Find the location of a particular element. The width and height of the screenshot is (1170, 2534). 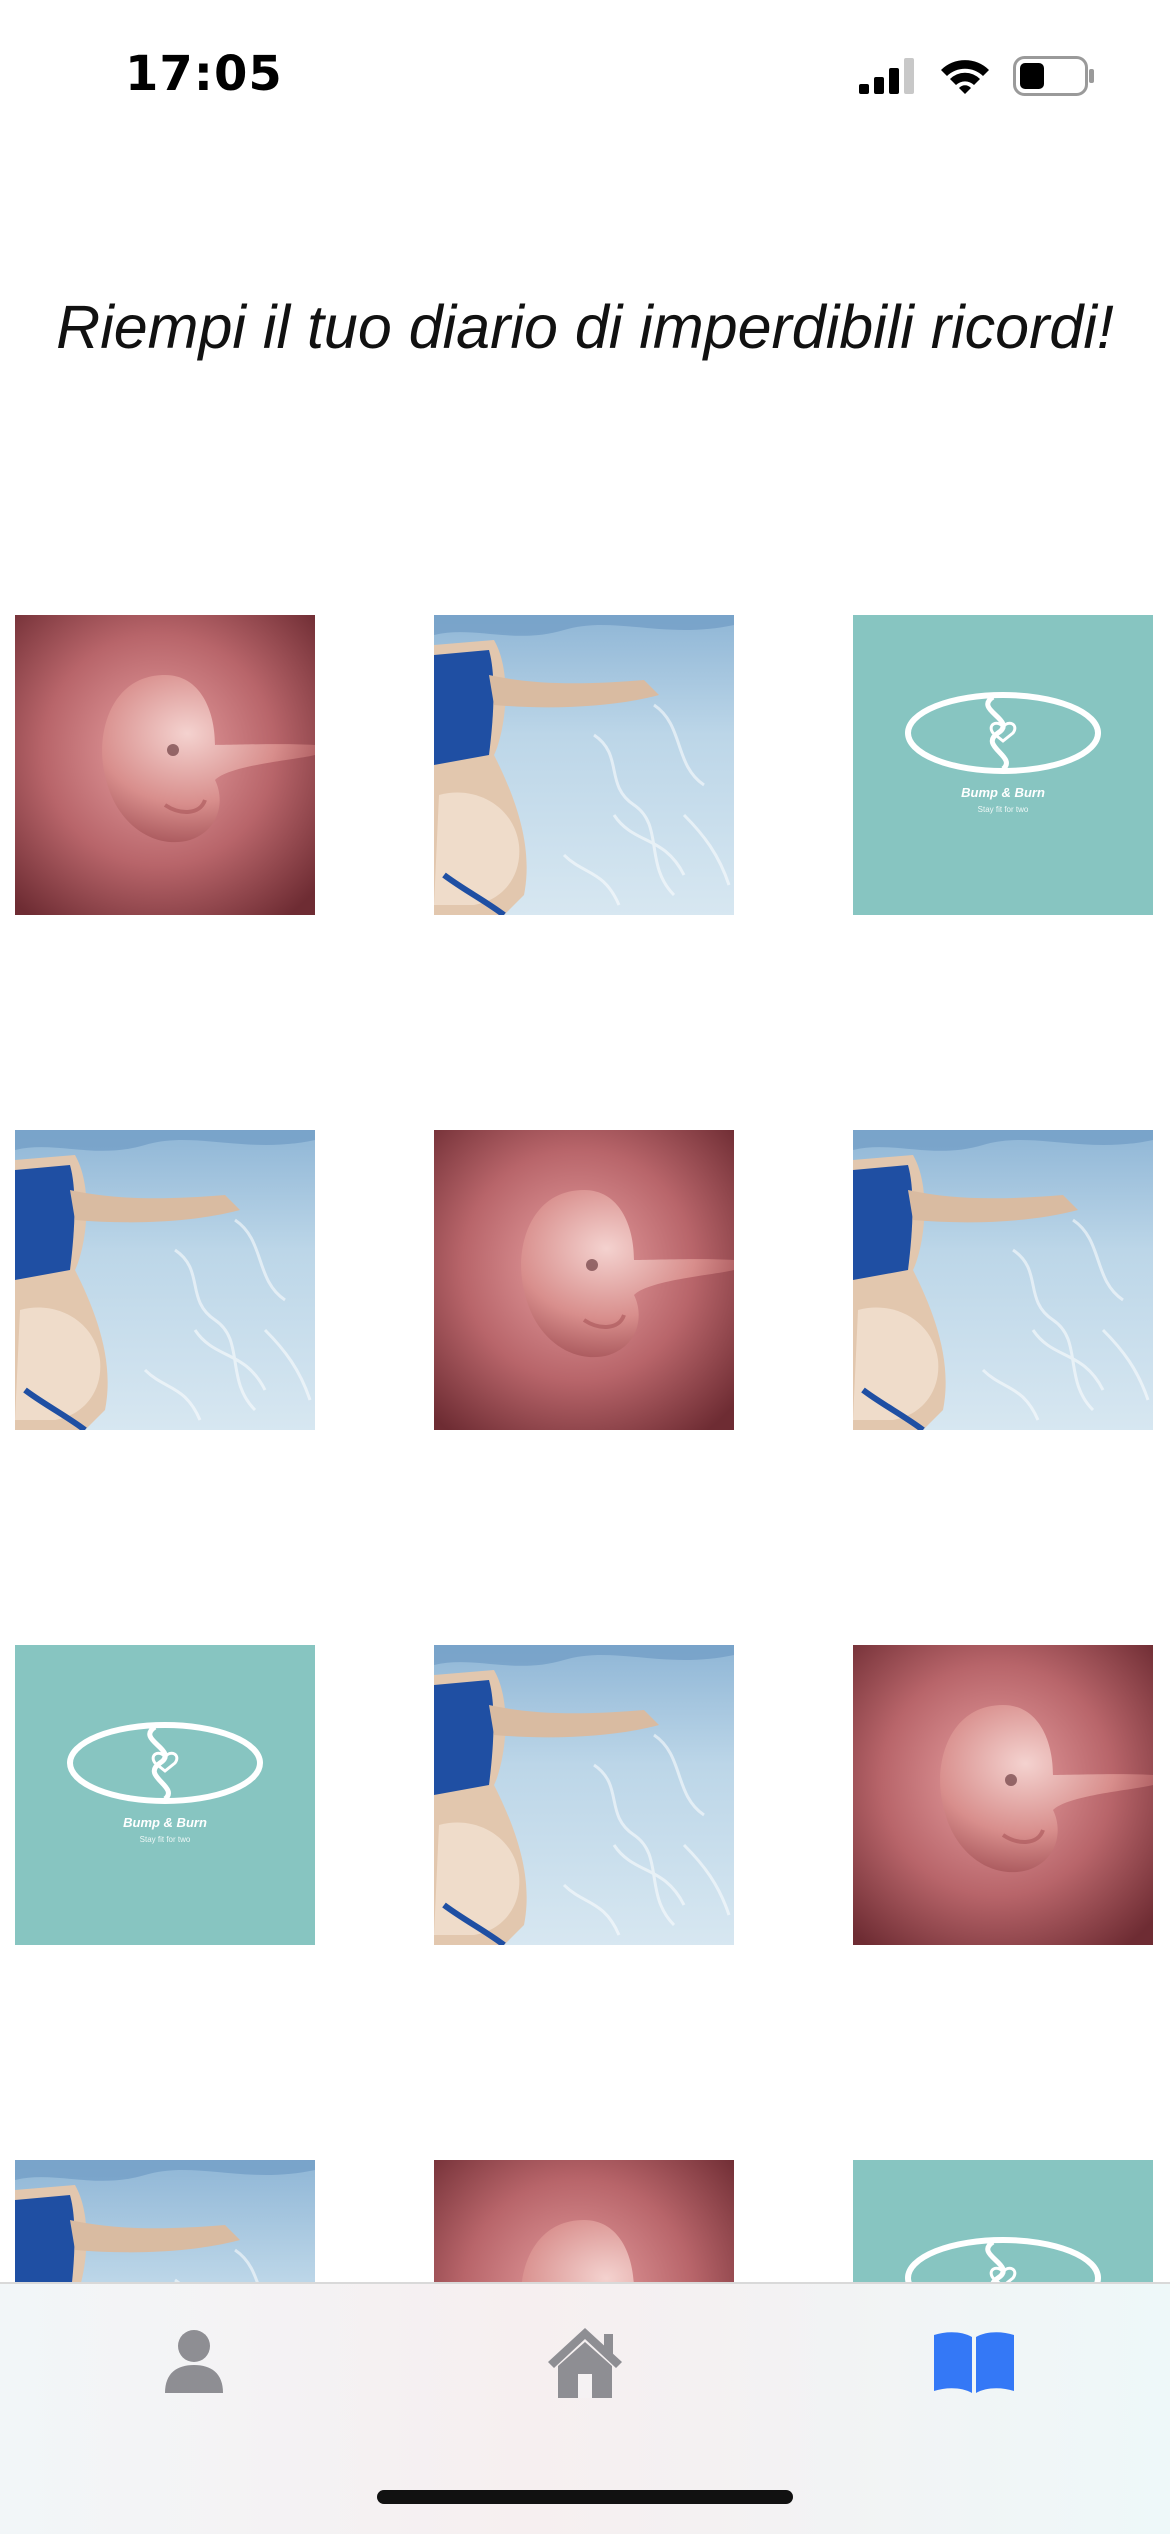

home-indicator is located at coordinates (585, 2497).